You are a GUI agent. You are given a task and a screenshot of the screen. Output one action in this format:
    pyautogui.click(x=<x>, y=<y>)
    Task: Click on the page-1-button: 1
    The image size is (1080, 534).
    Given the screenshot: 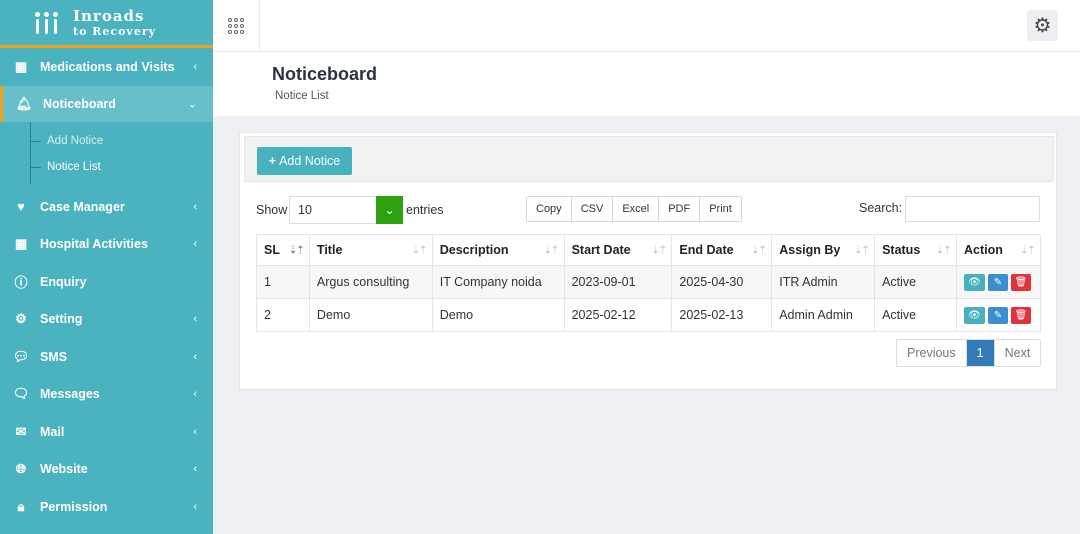 What is the action you would take?
    pyautogui.click(x=980, y=353)
    